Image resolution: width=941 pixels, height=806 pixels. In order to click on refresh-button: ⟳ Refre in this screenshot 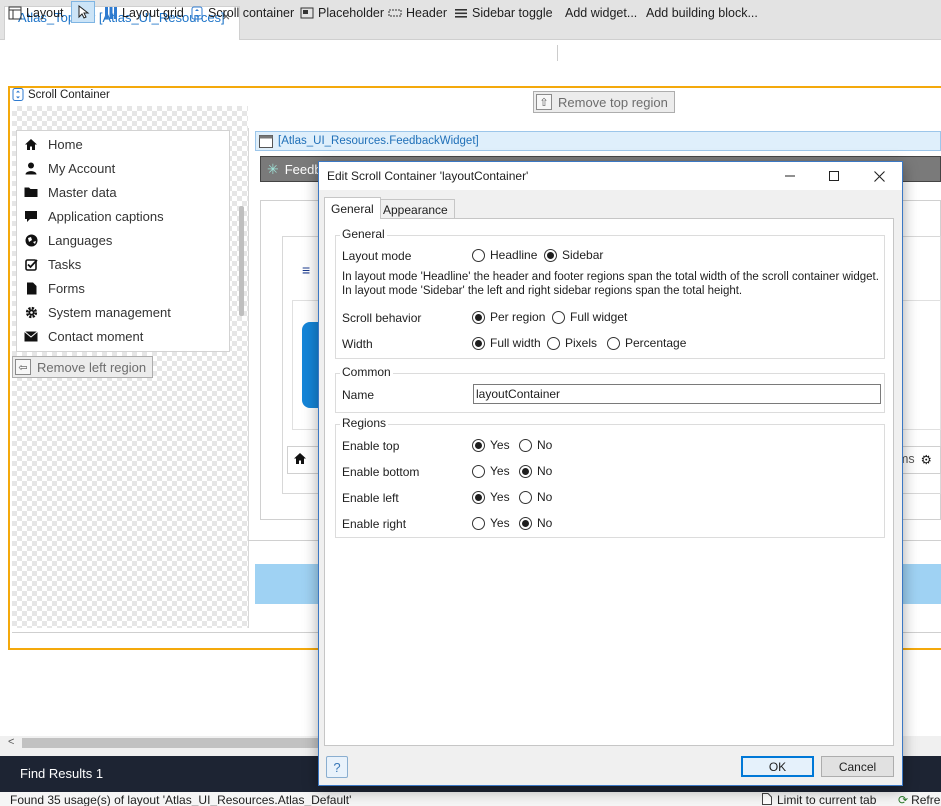, I will do `click(919, 799)`.